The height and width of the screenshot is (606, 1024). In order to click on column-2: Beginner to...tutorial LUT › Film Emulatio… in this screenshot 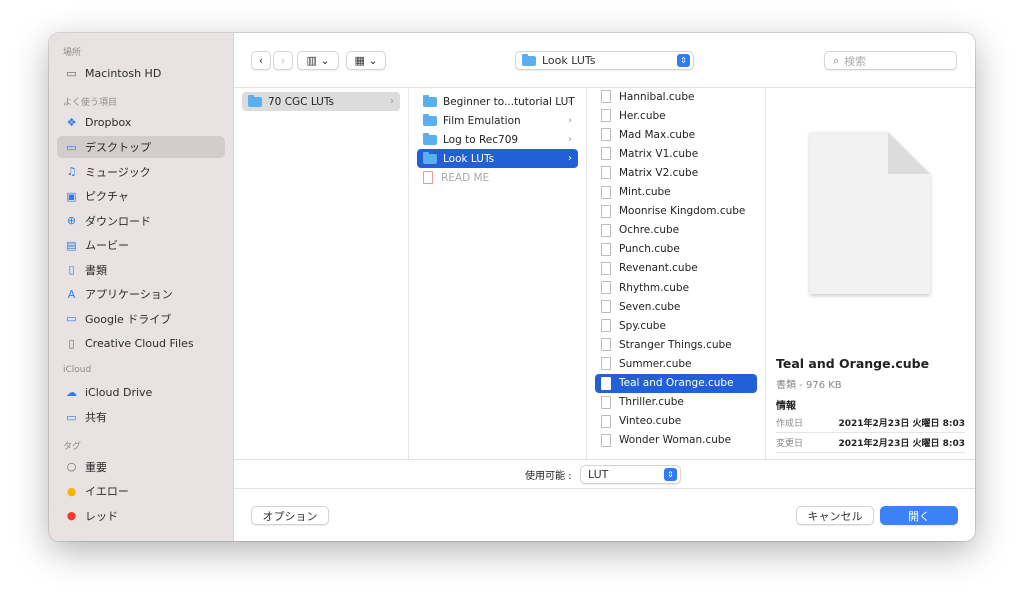, I will do `click(498, 273)`.